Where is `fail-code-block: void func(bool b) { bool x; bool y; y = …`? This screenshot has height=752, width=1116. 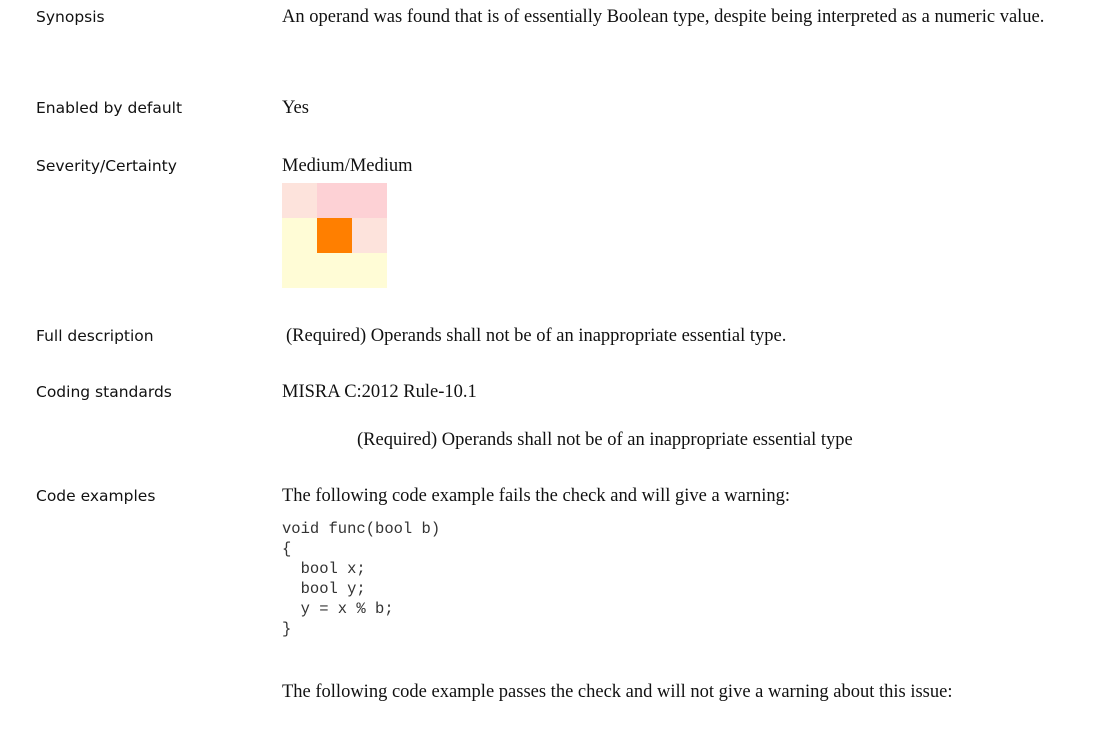
fail-code-block: void func(bool b) { bool x; bool y; y = … is located at coordinates (361, 579).